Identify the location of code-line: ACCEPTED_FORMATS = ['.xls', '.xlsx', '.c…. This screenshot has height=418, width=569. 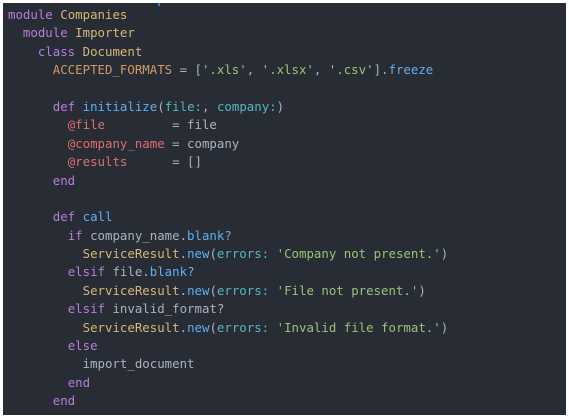
(228, 70).